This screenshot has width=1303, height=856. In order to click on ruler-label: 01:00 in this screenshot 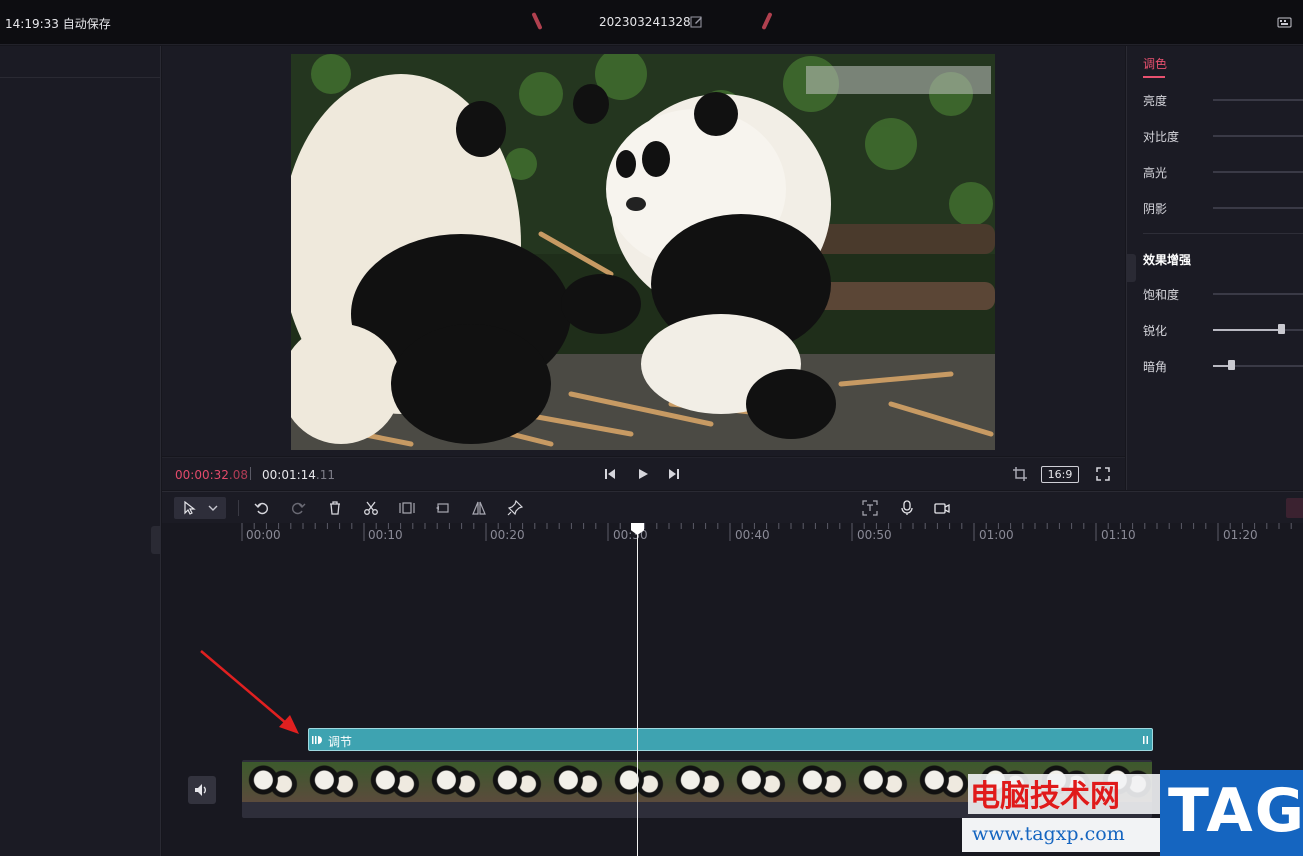, I will do `click(996, 535)`.